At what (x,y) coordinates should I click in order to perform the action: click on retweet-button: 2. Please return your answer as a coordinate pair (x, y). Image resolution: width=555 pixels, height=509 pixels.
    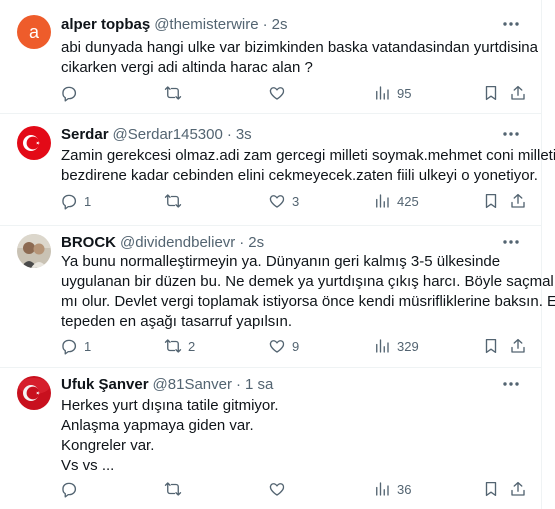
    Looking at the image, I should click on (179, 346).